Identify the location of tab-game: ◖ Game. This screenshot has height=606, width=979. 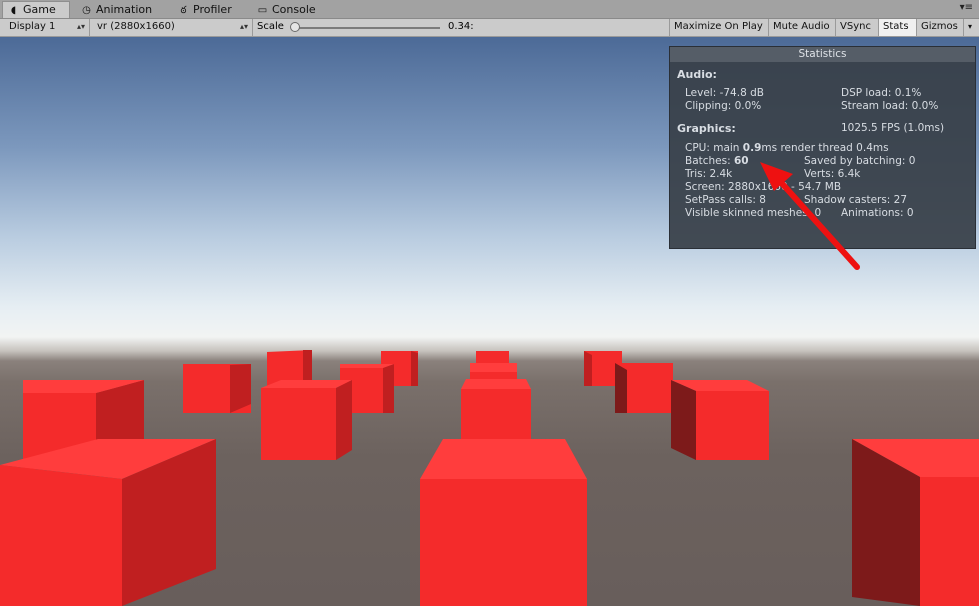
(36, 9).